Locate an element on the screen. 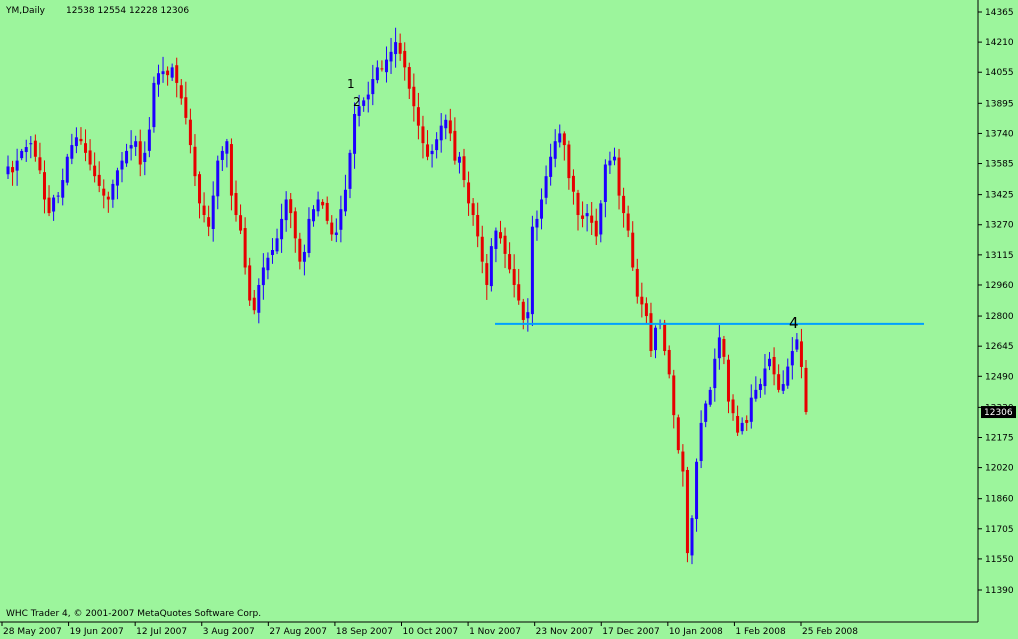  x-tick-label: 17 Dec 2007 is located at coordinates (631, 632).